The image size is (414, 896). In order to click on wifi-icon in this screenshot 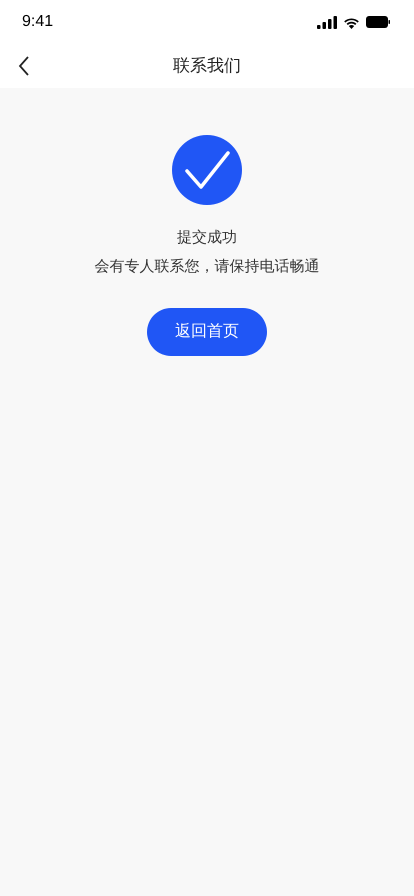, I will do `click(351, 22)`.